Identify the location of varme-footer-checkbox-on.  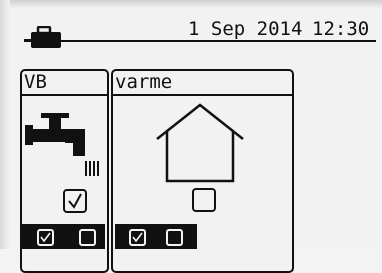
(137, 237).